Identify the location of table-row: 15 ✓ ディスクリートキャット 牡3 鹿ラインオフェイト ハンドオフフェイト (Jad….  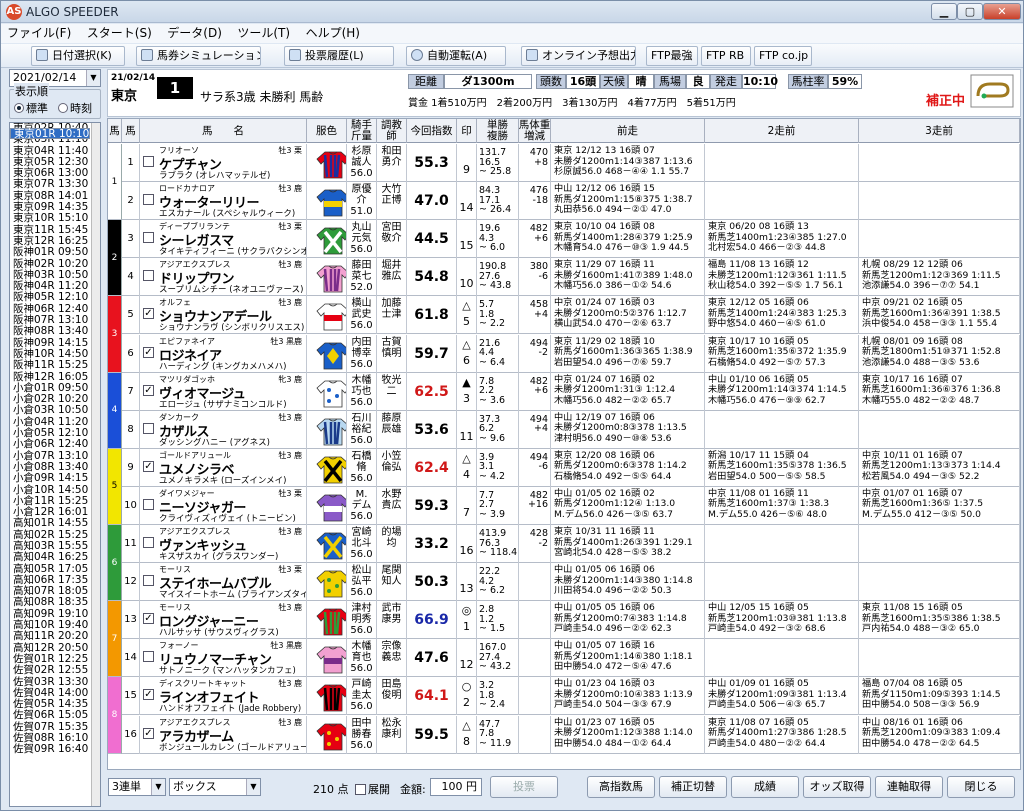
(564, 696).